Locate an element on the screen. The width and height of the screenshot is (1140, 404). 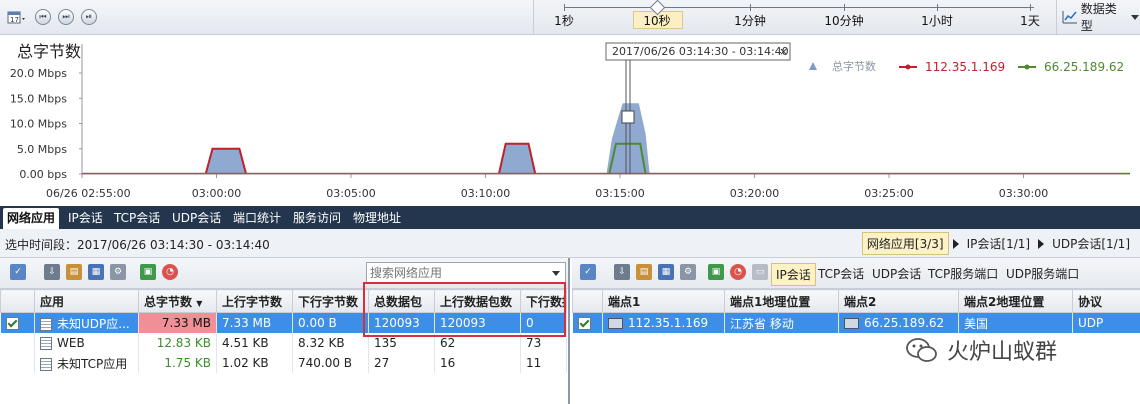
calendar-icon: 17 is located at coordinates (17, 17).